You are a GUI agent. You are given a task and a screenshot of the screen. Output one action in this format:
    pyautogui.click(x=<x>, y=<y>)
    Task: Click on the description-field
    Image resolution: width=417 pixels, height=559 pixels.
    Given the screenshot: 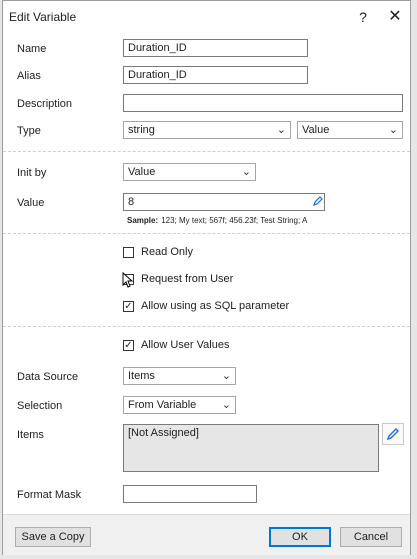 What is the action you would take?
    pyautogui.click(x=263, y=103)
    